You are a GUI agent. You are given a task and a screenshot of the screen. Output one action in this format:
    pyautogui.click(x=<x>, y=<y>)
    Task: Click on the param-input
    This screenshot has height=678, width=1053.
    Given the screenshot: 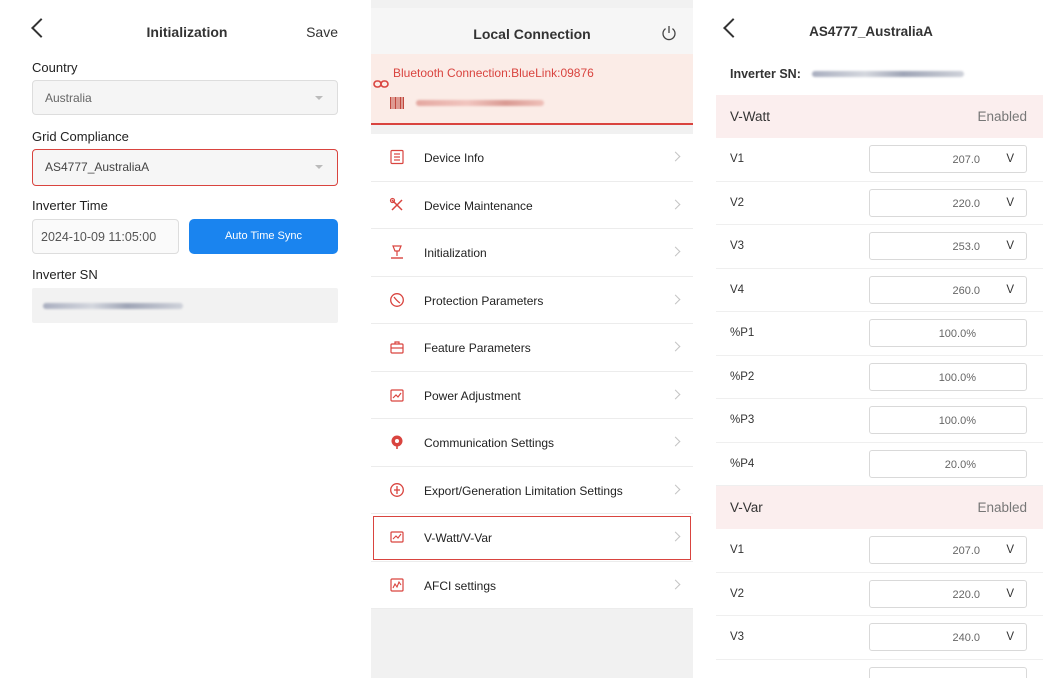 What is the action you would take?
    pyautogui.click(x=948, y=672)
    